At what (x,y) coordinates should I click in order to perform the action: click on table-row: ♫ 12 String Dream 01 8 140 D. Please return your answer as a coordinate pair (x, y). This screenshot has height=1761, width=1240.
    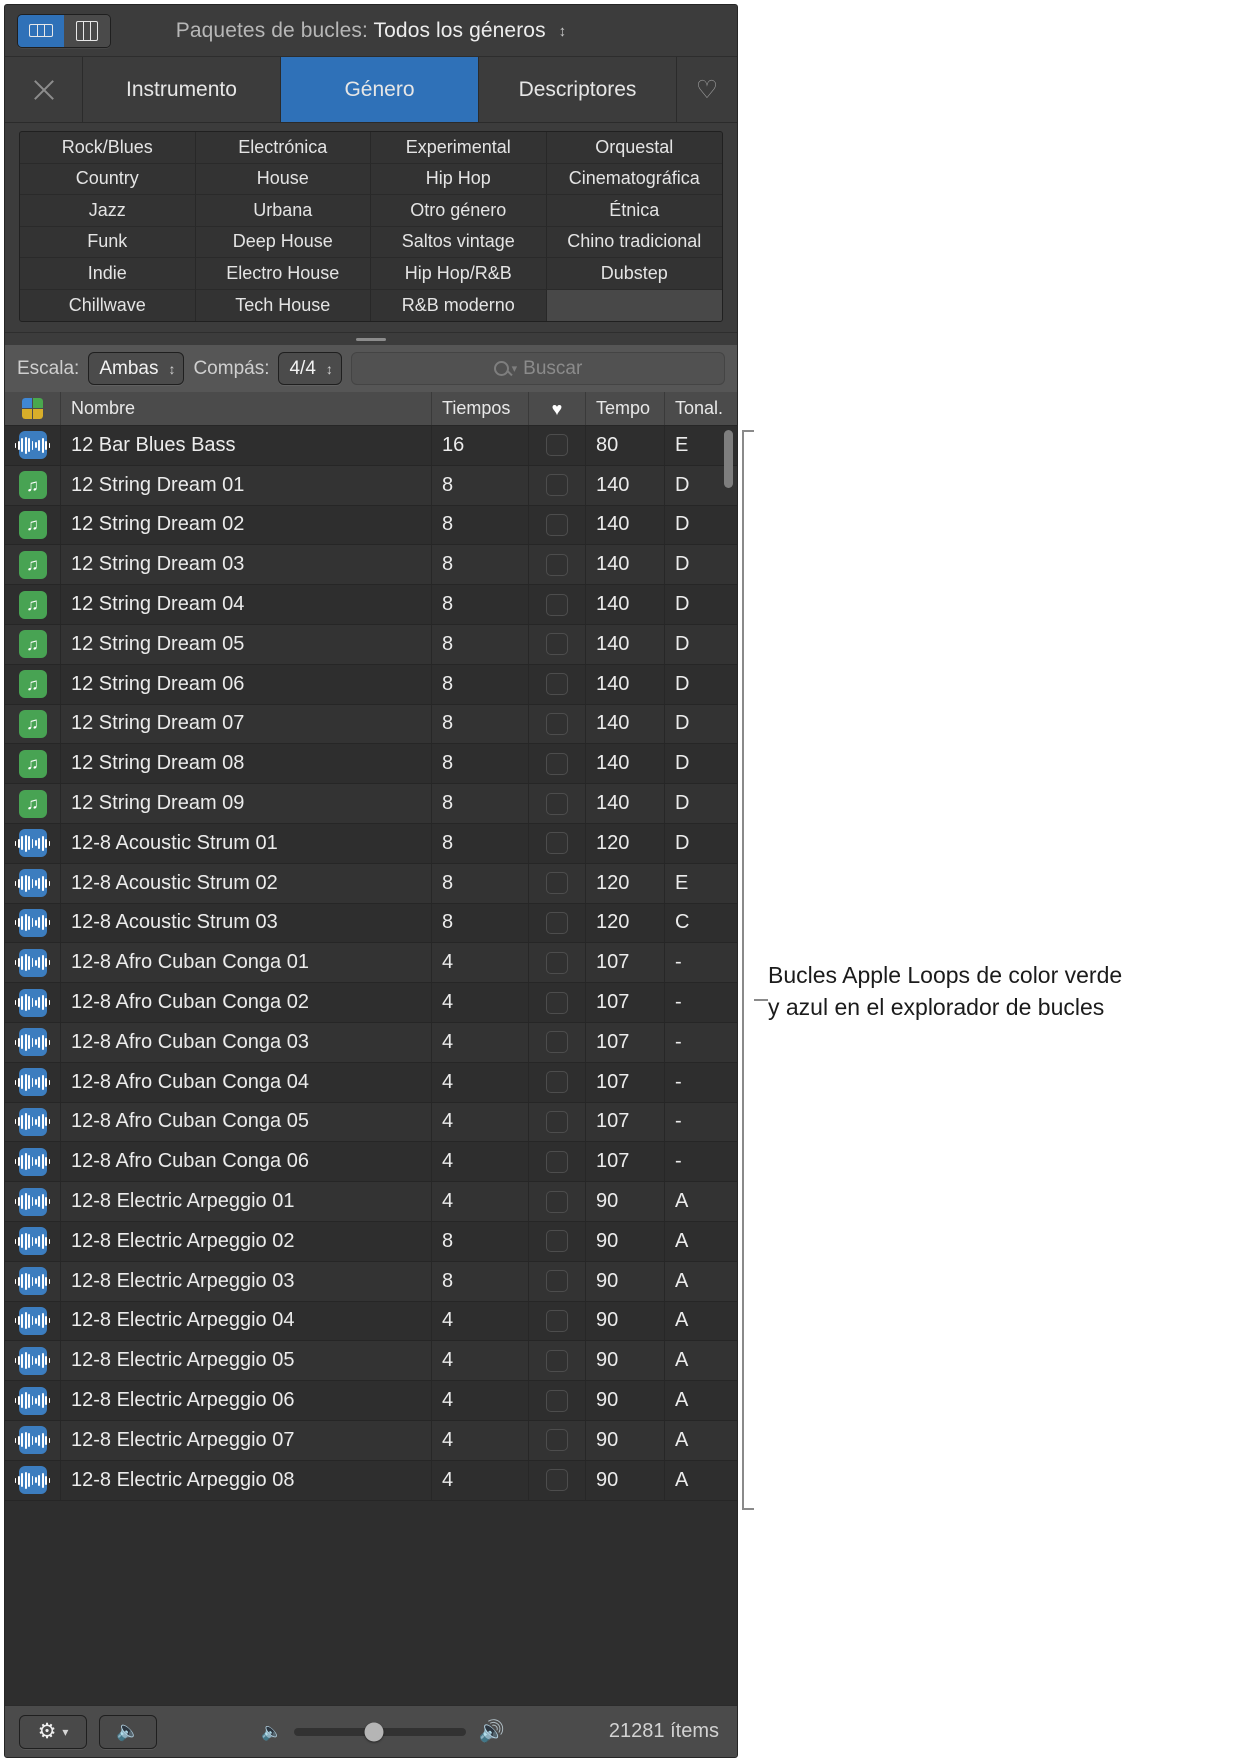
    Looking at the image, I should click on (371, 485).